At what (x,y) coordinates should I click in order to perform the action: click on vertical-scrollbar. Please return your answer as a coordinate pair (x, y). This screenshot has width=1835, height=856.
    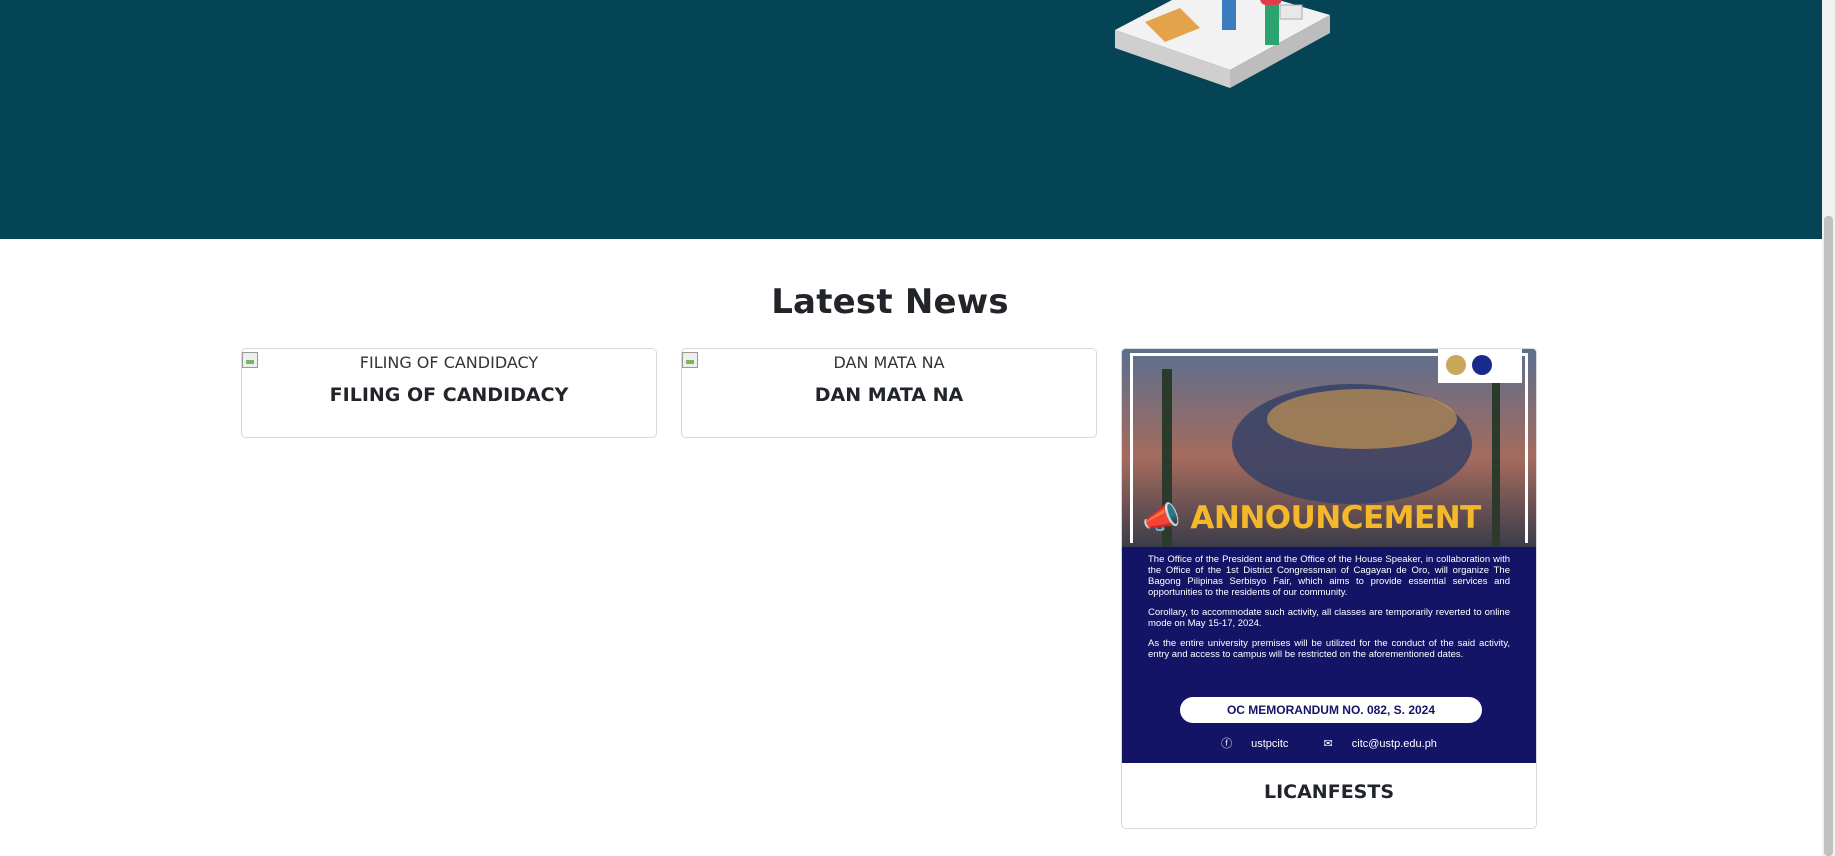
    Looking at the image, I should click on (1828, 428).